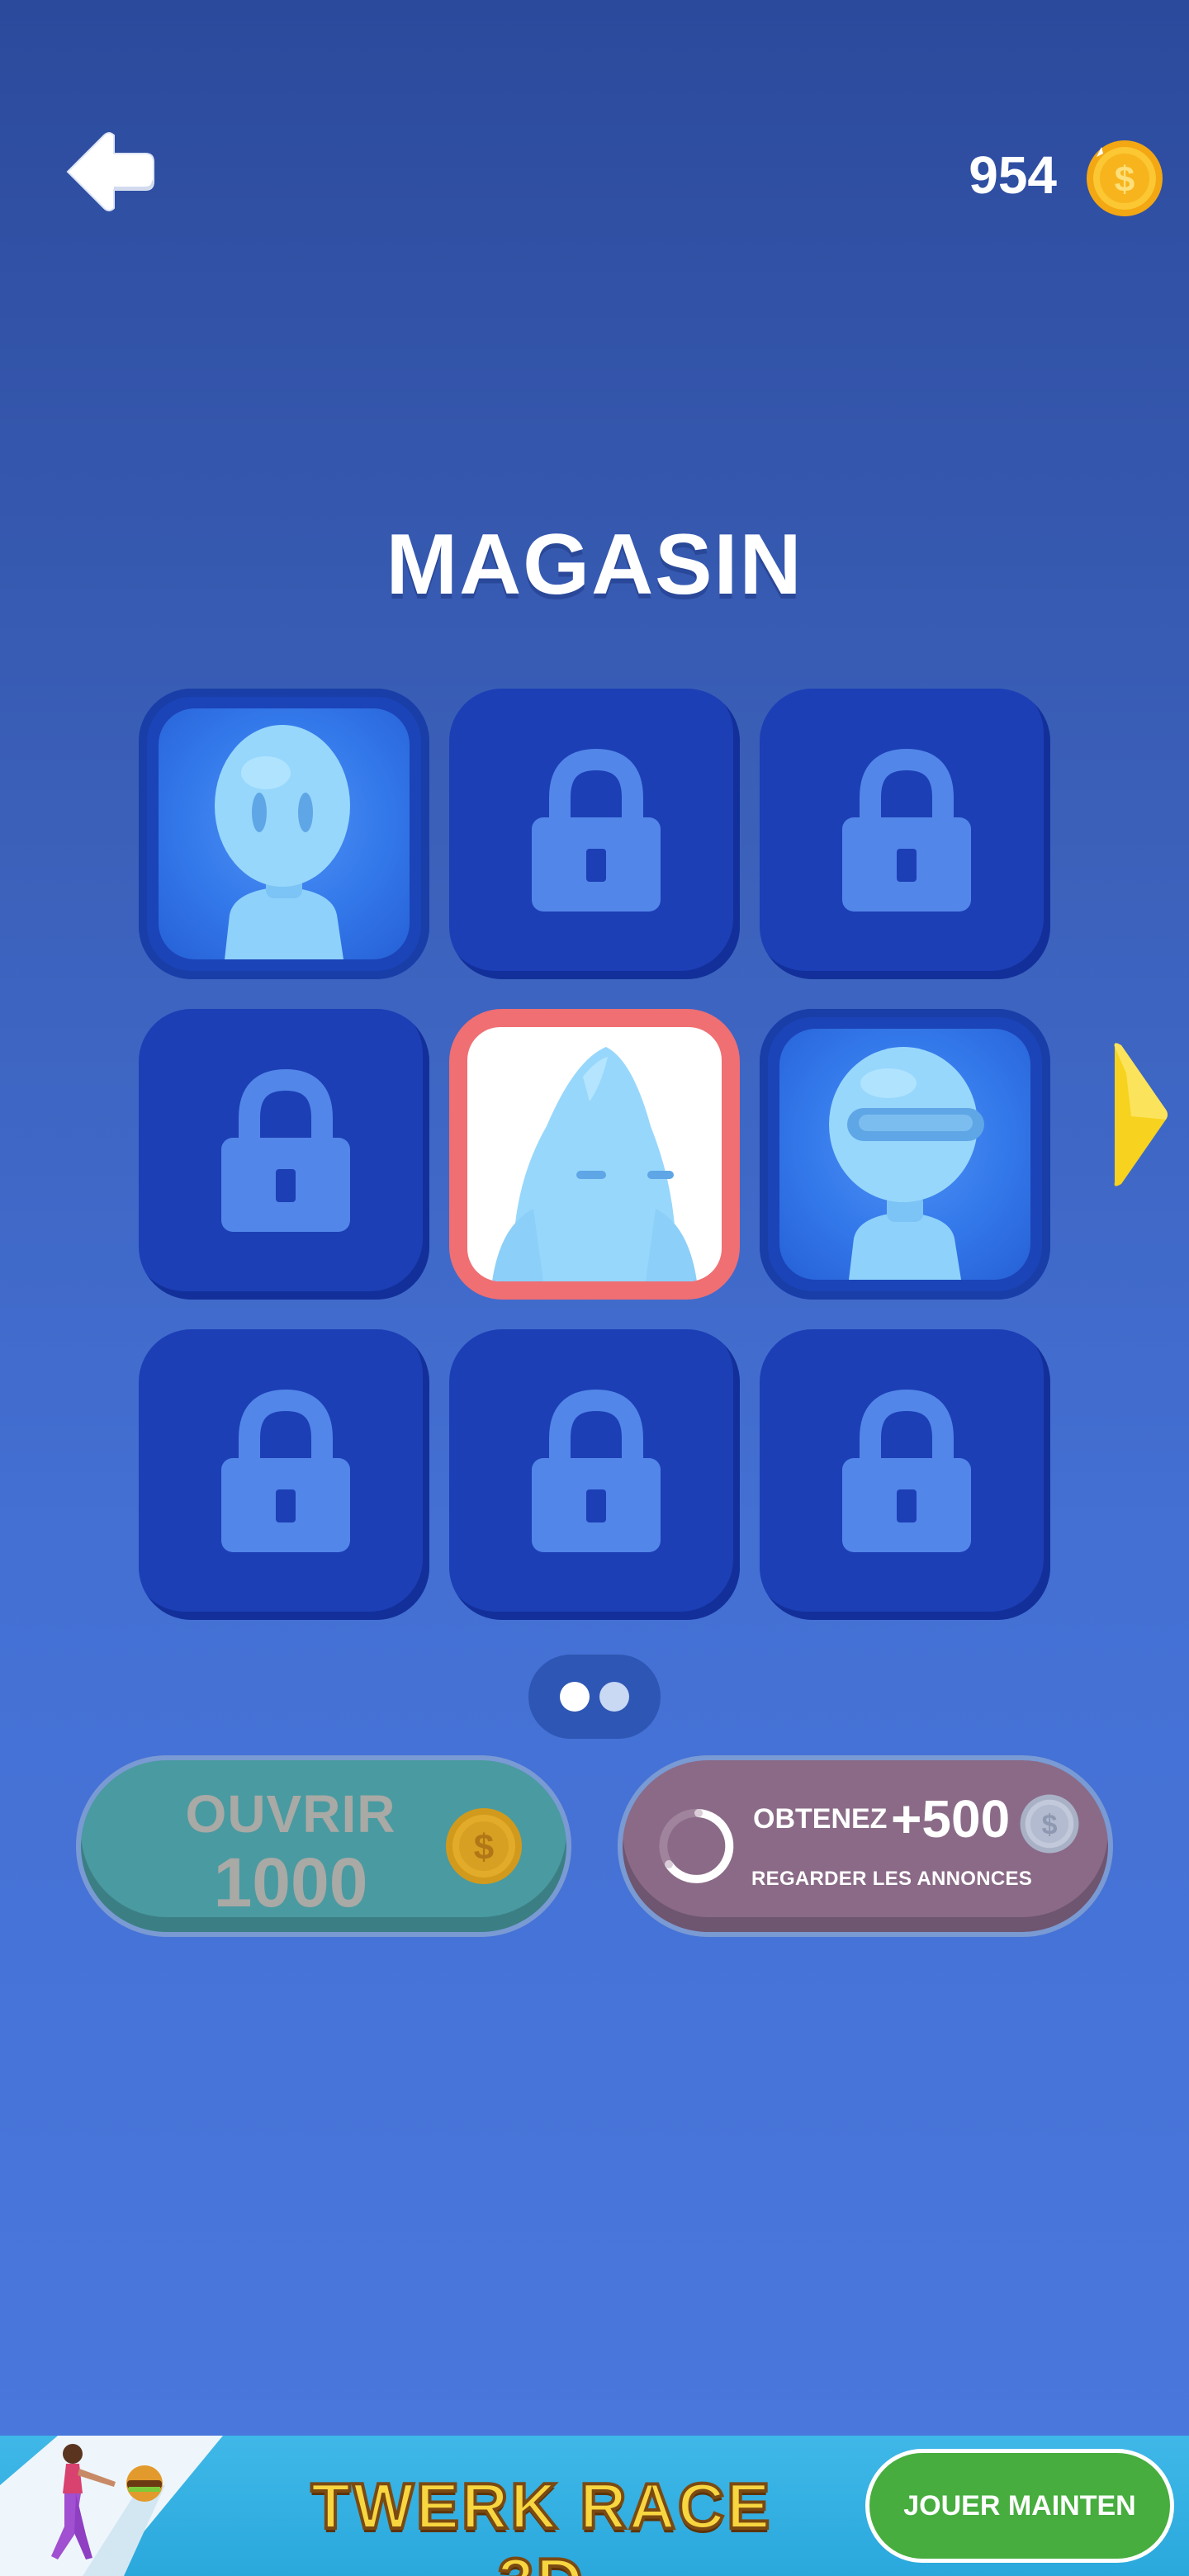  I want to click on selected-tile, so click(594, 1154).